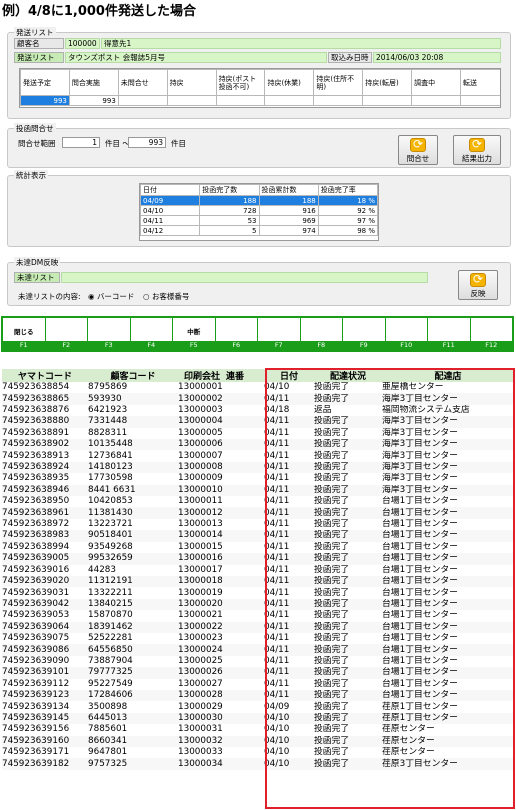 The image size is (516, 810). I want to click on table-cell: 745923638913, so click(36, 455).